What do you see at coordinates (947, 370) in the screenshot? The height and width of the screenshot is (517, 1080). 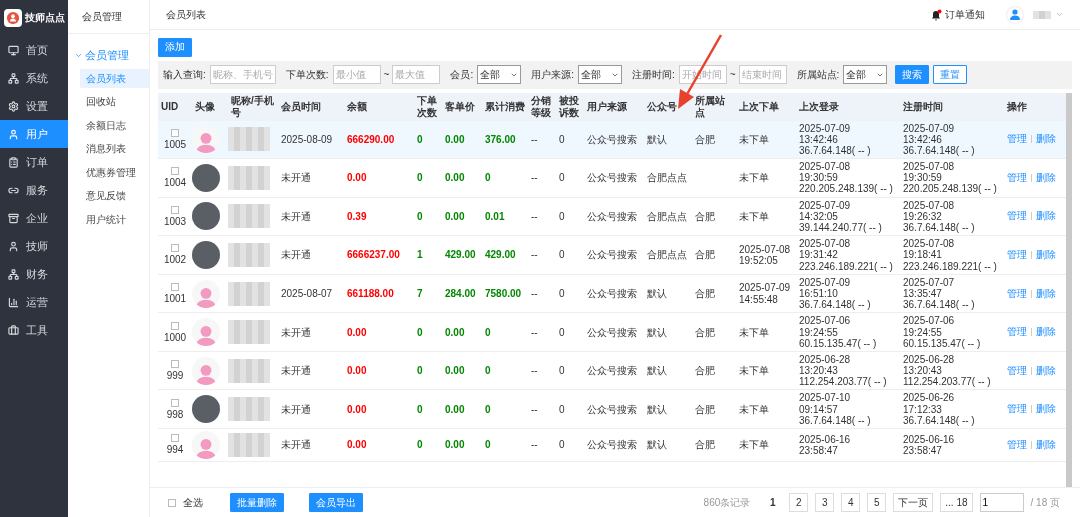 I see `table-cell-text: 2025-06-28 13:20:43 112.254.203.77( -- )` at bounding box center [947, 370].